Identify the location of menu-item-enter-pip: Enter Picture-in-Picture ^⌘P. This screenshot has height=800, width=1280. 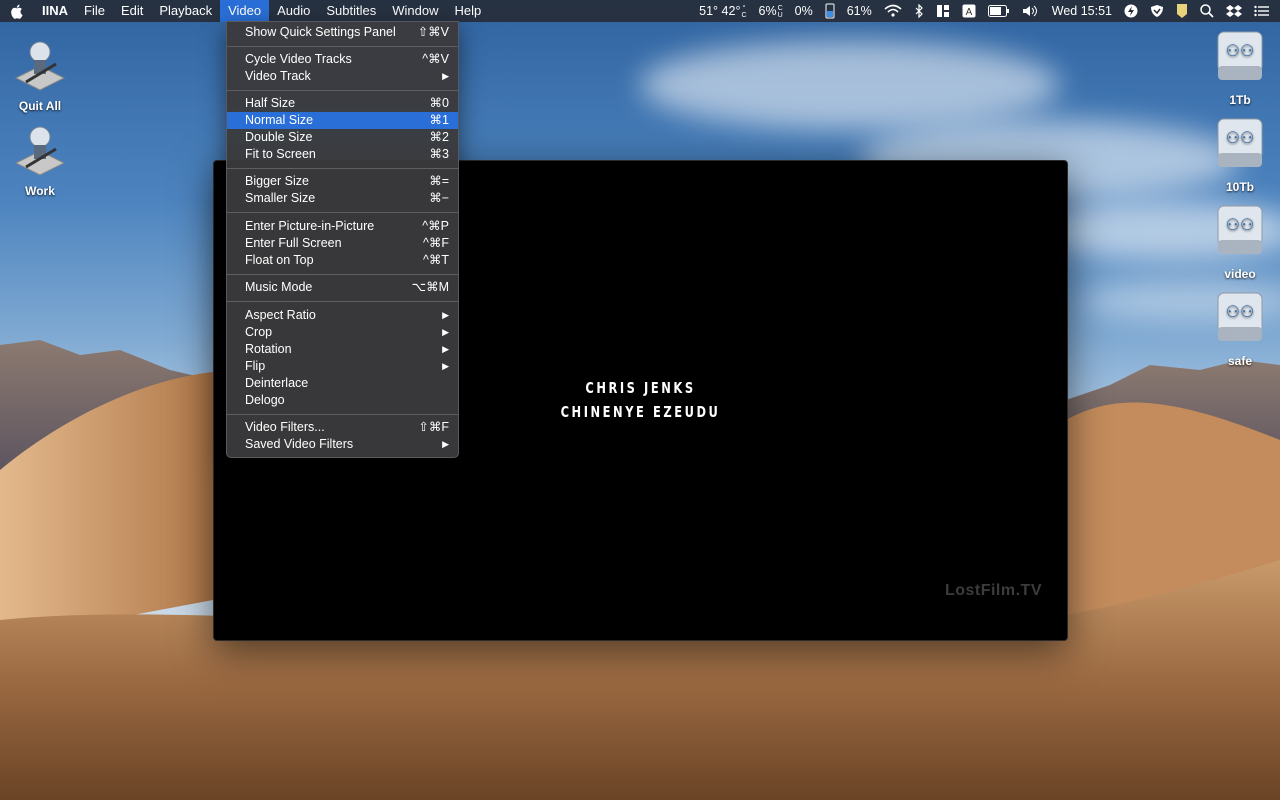
(342, 226).